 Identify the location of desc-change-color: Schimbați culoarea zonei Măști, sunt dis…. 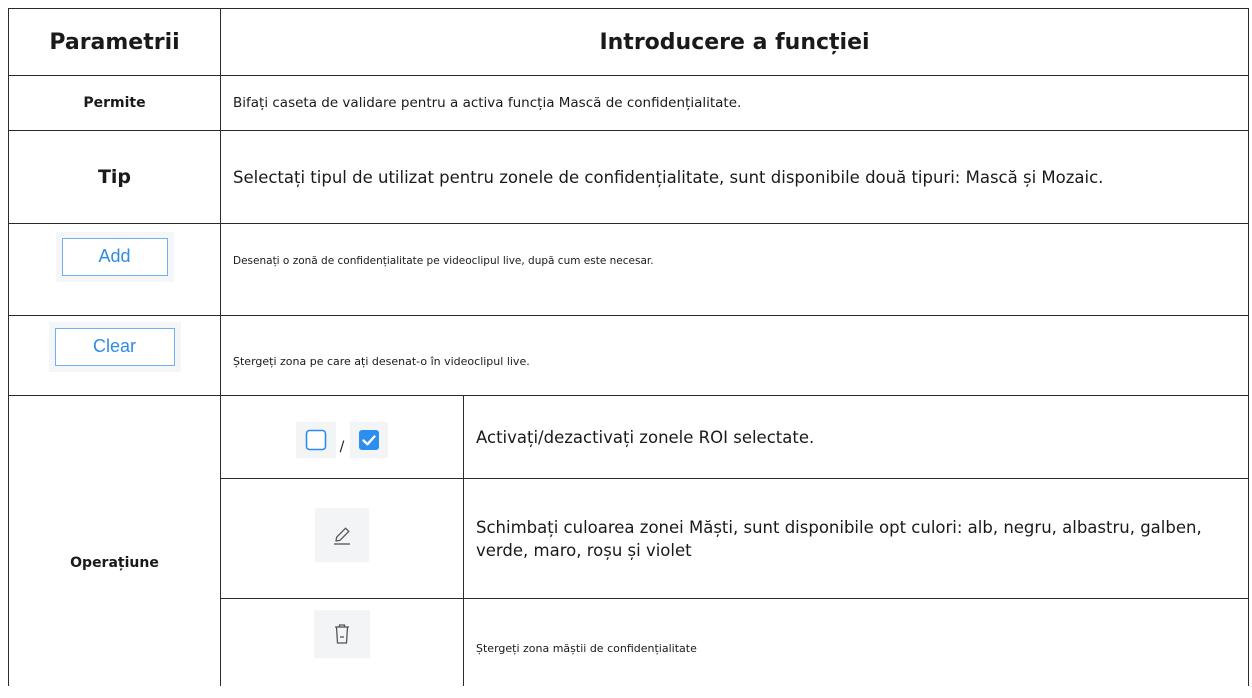
(839, 538).